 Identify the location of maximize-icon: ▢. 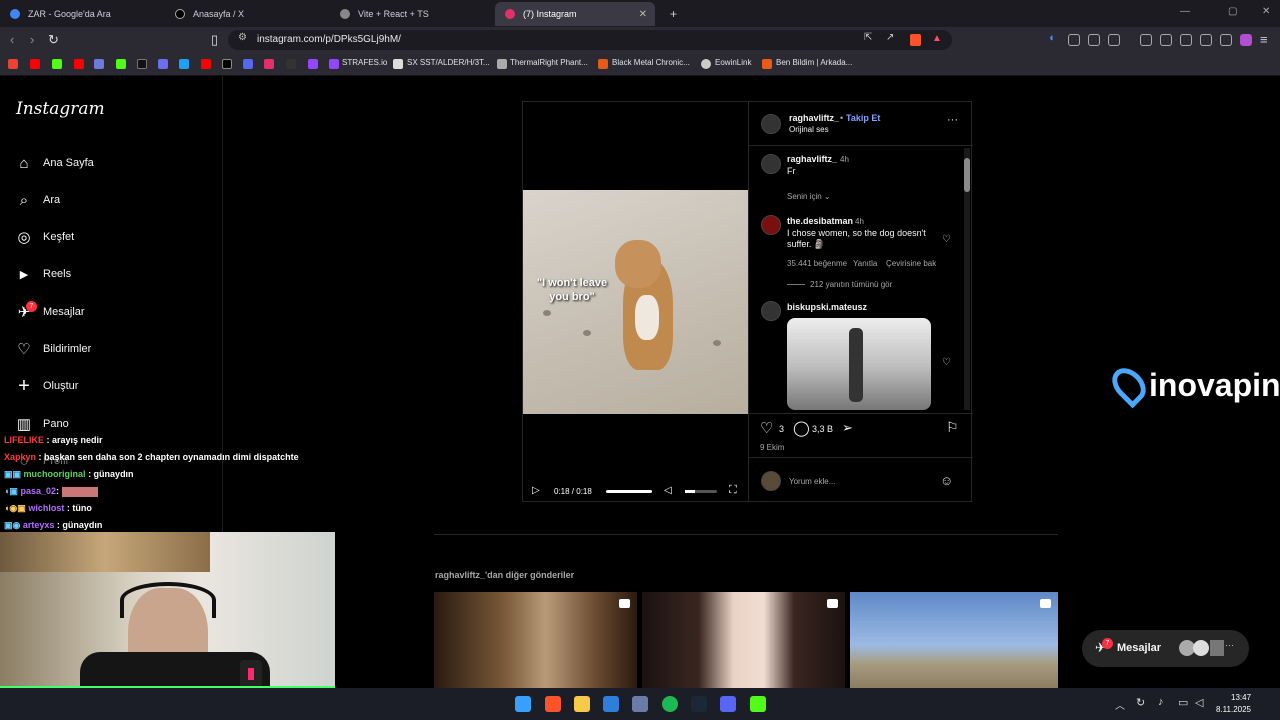
(1232, 11).